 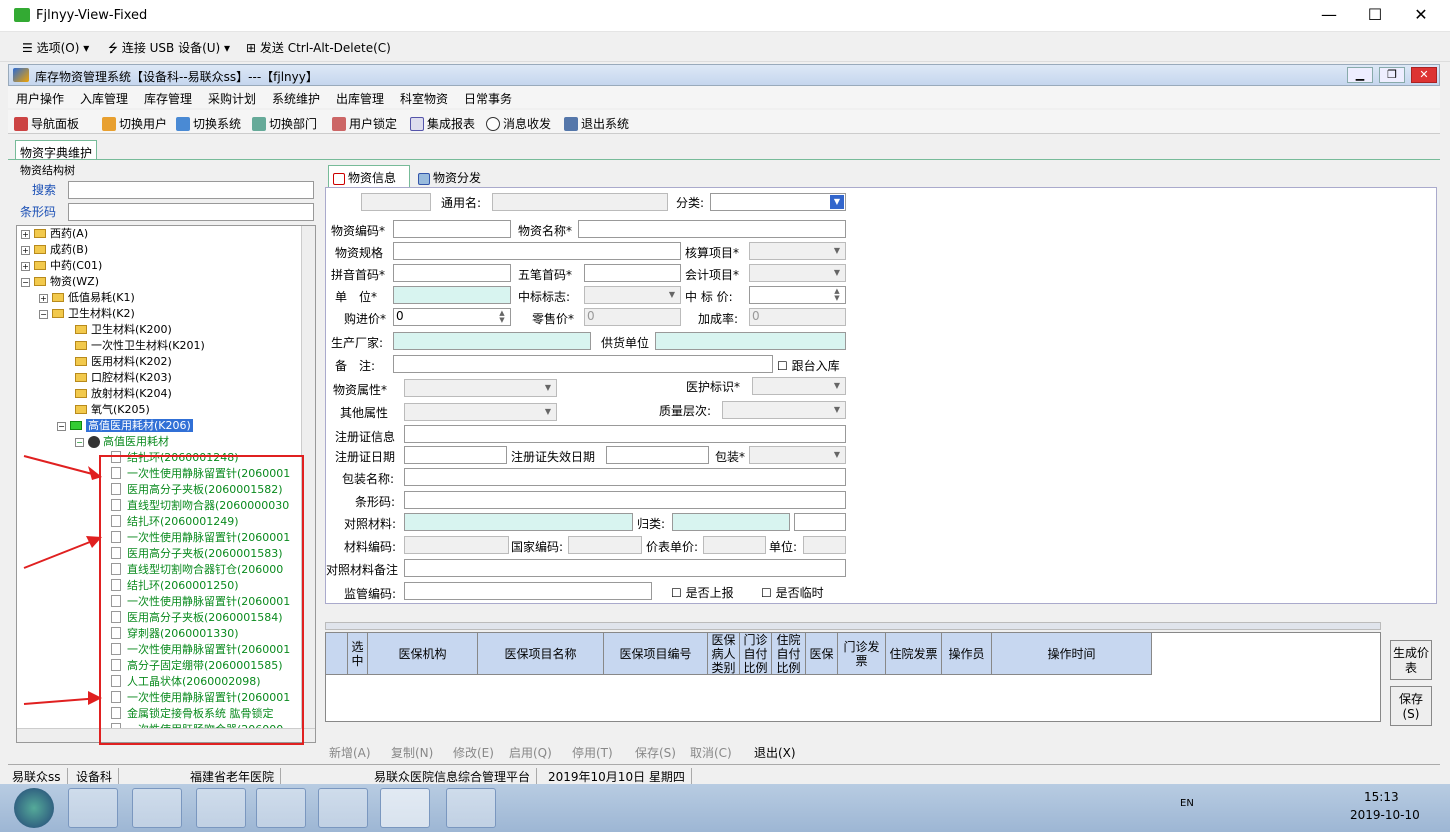 What do you see at coordinates (46, 123) in the screenshot?
I see `tb-nav: 导航面板` at bounding box center [46, 123].